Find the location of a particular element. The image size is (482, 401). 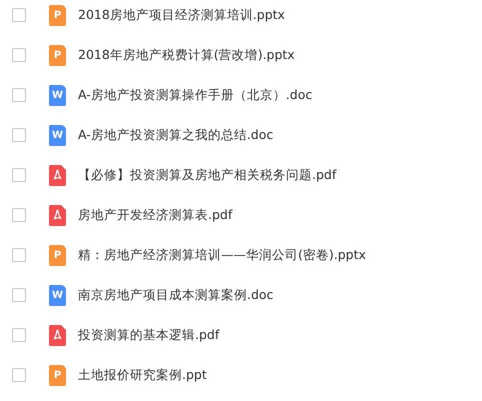

file-name: 土地报价研究案例.ppt is located at coordinates (142, 375).